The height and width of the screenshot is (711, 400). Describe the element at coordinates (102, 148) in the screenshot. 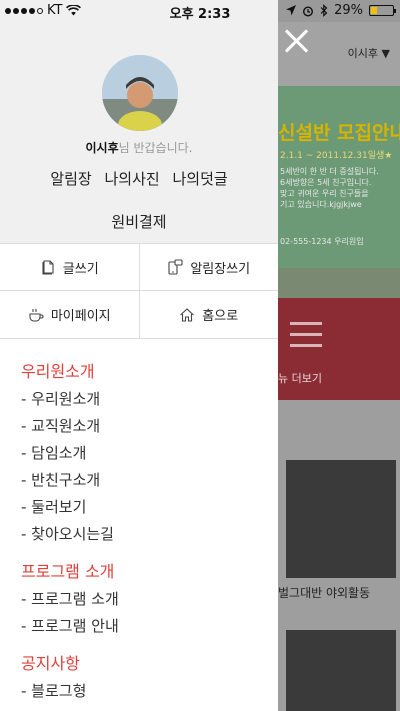

I see `user-name: 이시후` at that location.